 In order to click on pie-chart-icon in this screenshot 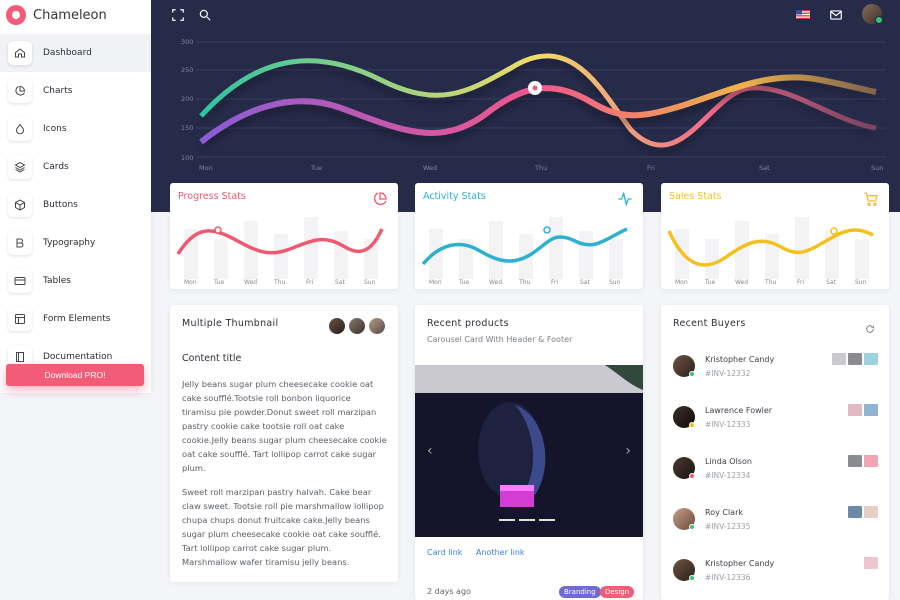, I will do `click(380, 199)`.